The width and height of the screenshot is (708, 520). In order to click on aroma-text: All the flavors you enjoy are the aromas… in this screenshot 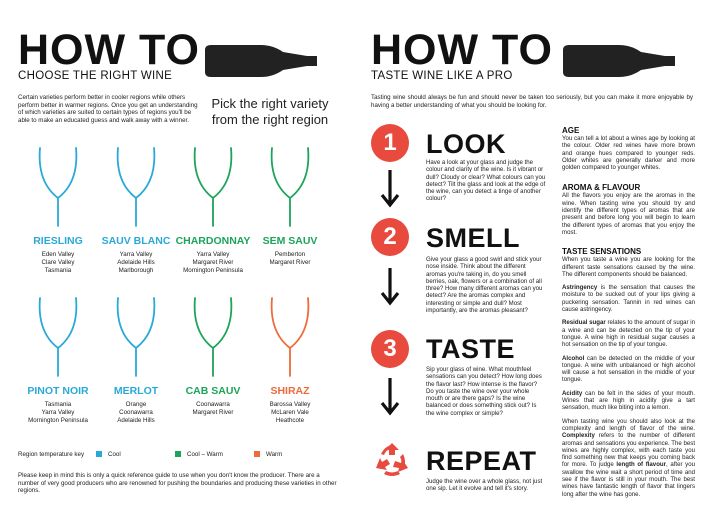, I will do `click(628, 214)`.